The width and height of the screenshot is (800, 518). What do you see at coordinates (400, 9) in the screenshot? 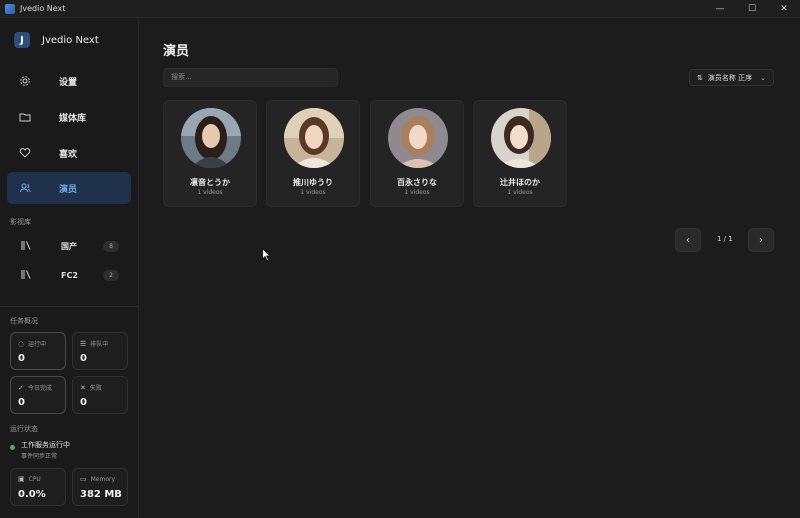
I see `title-bar: Jvedio Next — ☐ ✕` at bounding box center [400, 9].